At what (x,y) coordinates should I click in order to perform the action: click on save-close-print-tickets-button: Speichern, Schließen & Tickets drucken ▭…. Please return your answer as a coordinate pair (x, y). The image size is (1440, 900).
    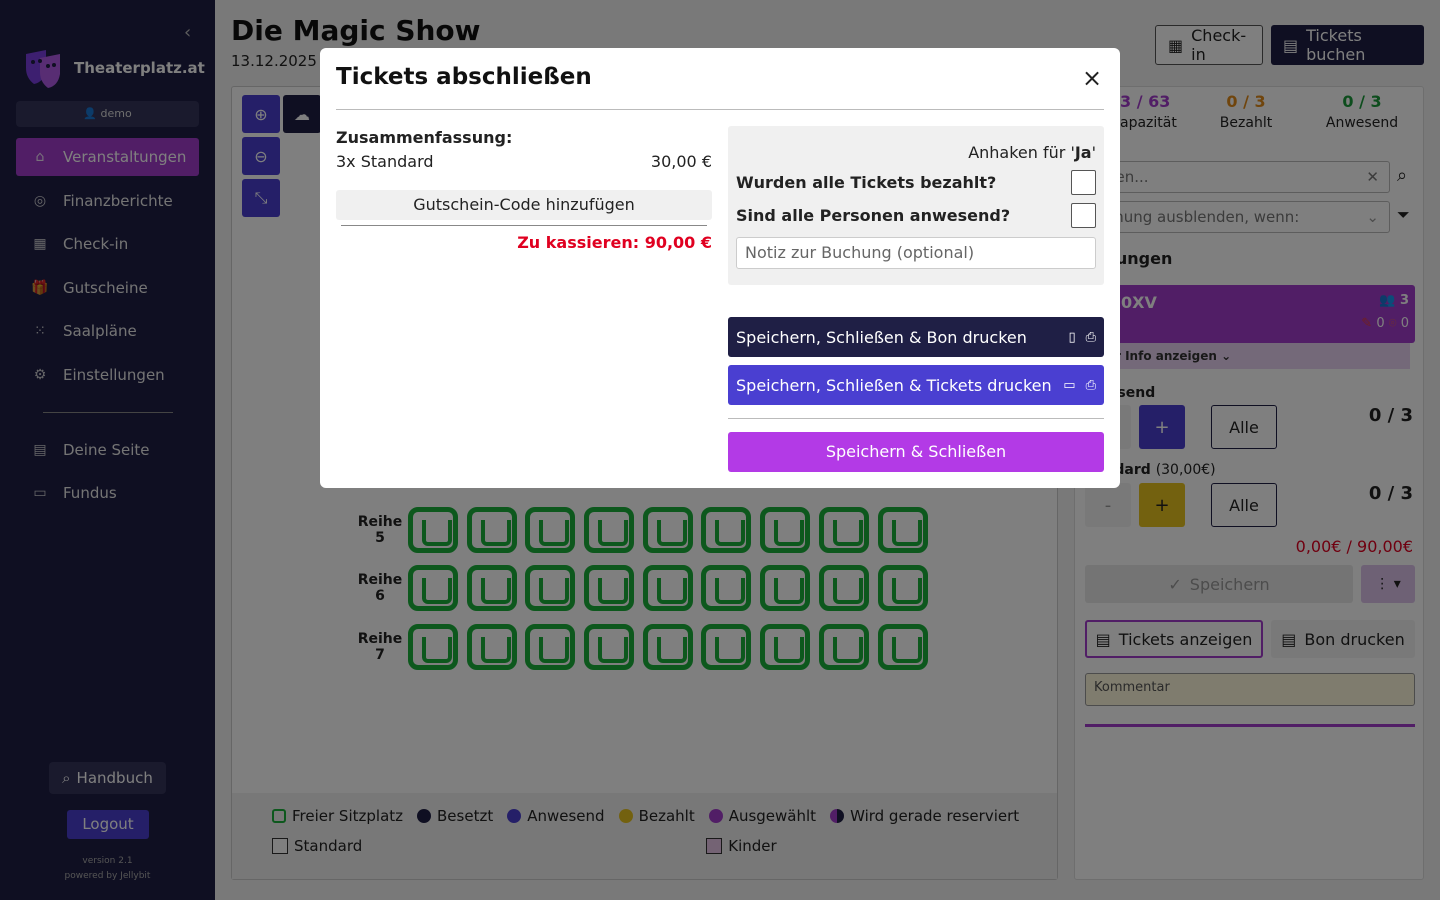
    Looking at the image, I should click on (916, 385).